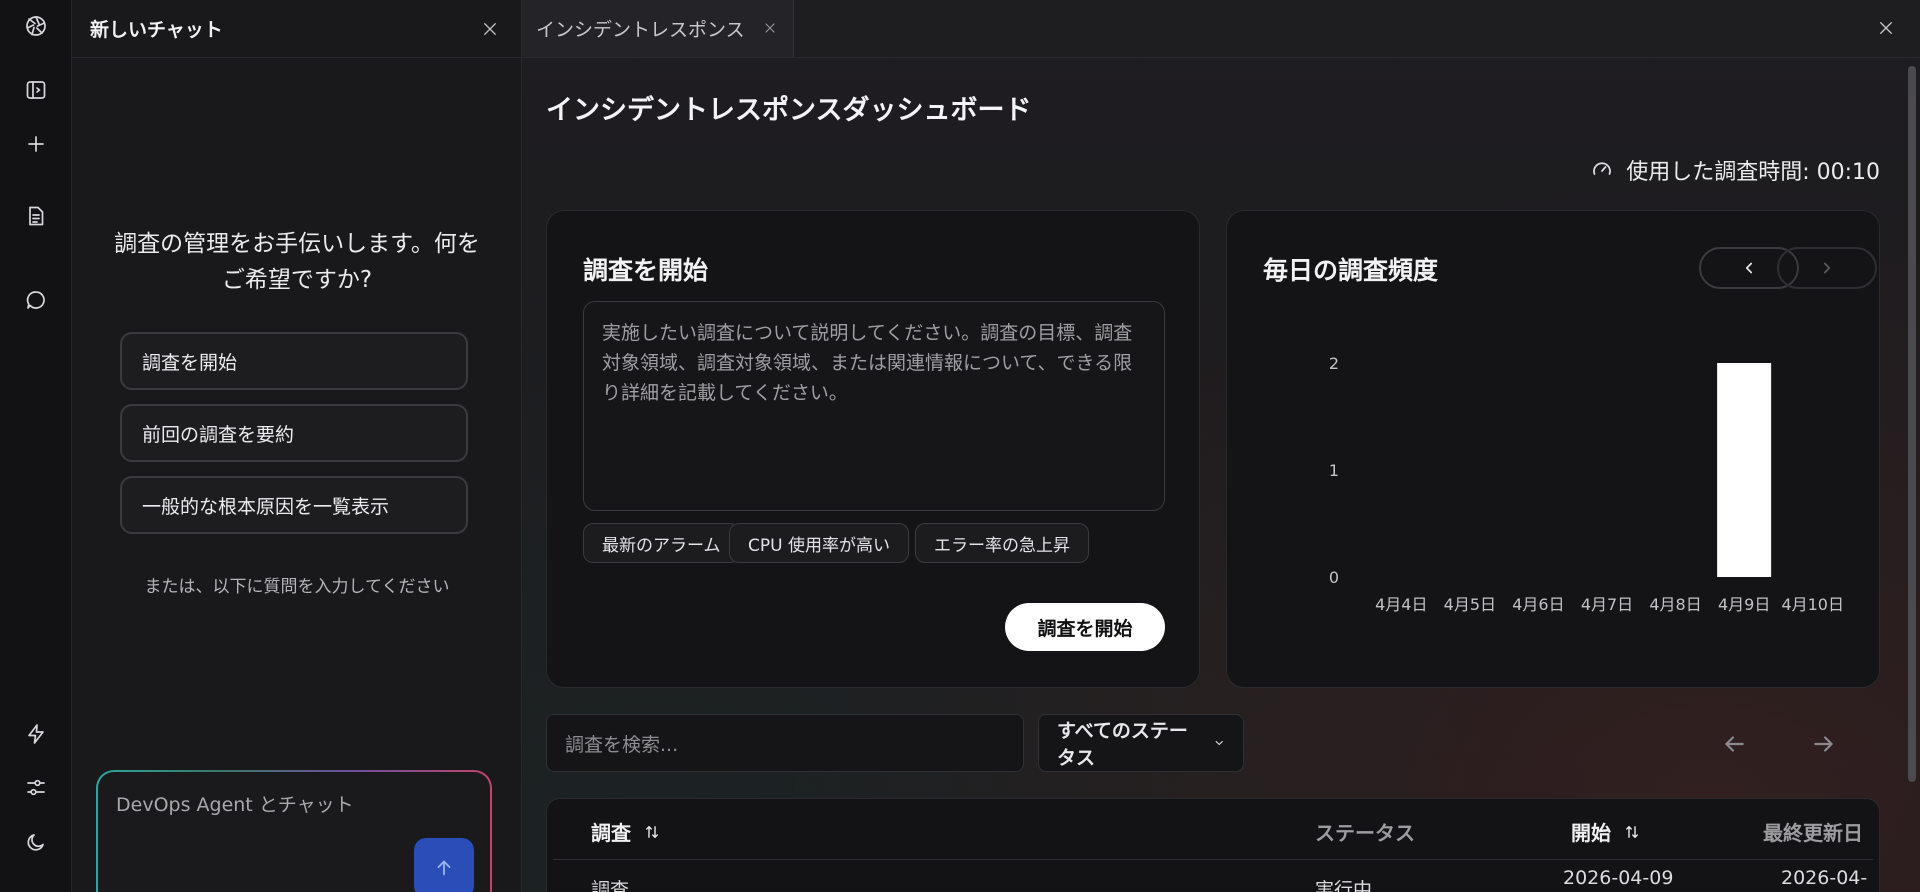 The width and height of the screenshot is (1920, 892). What do you see at coordinates (36, 90) in the screenshot?
I see `sidebar-toggle-icon` at bounding box center [36, 90].